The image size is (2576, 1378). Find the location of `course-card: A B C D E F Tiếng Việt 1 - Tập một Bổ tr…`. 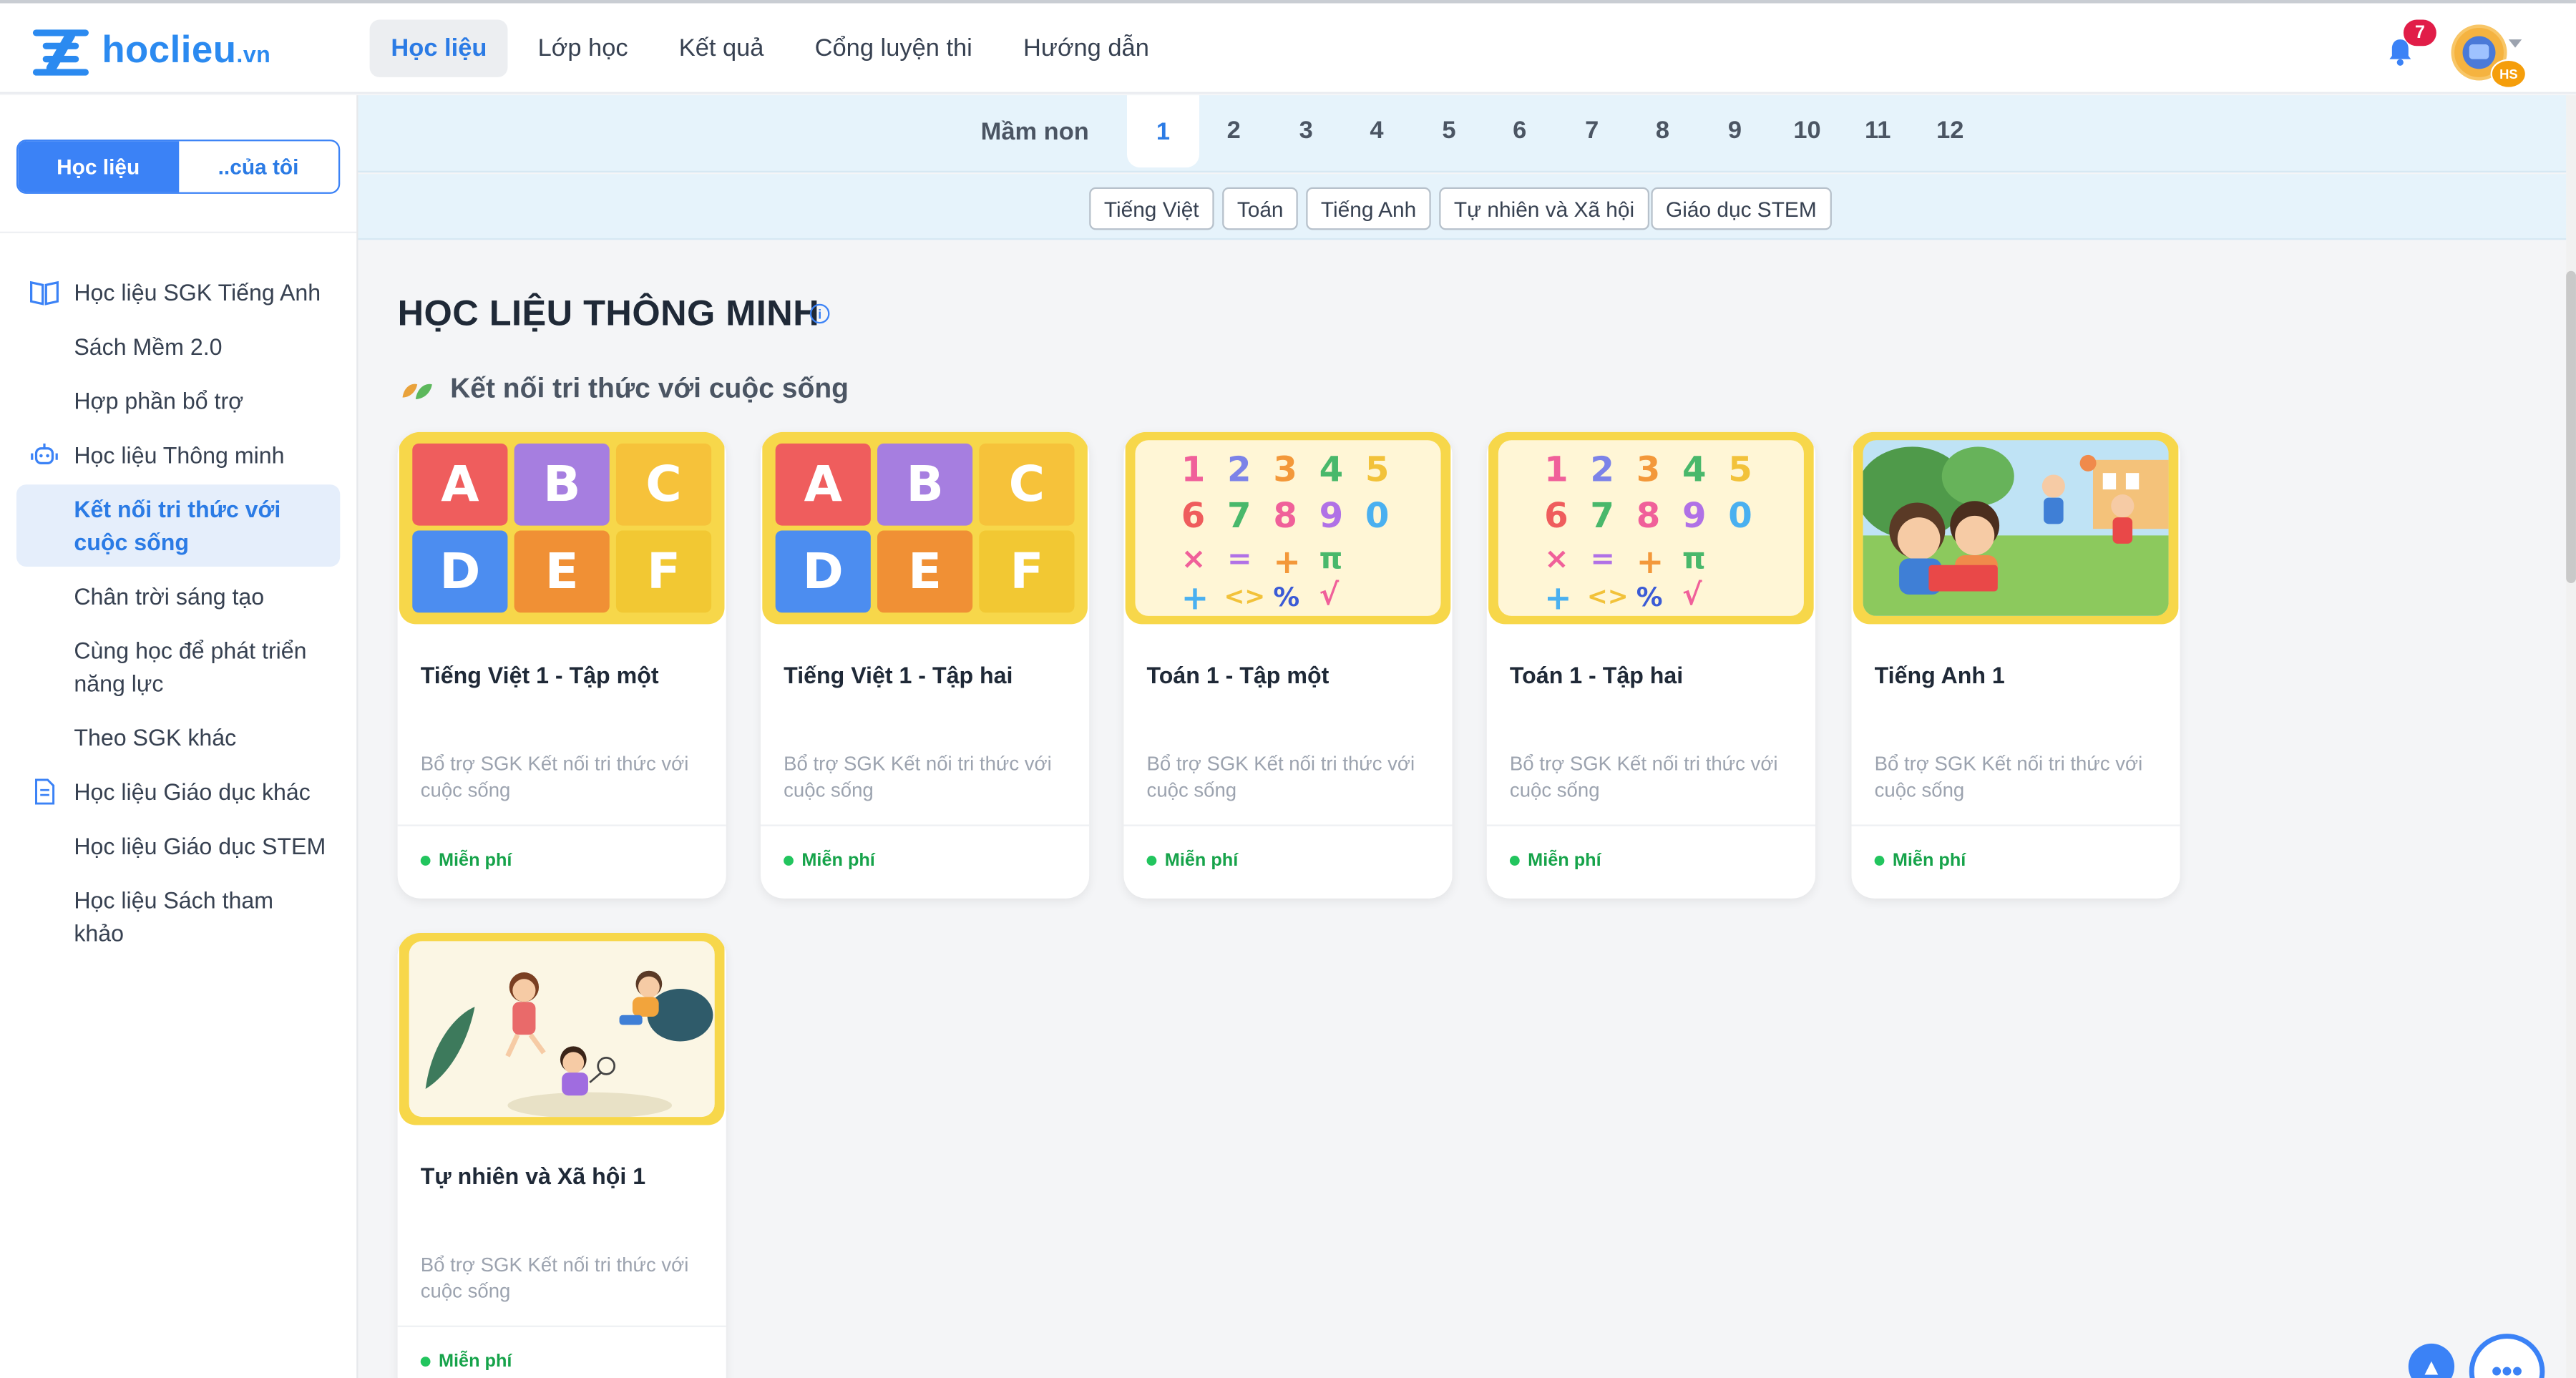

course-card: A B C D E F Tiếng Việt 1 - Tập một Bổ tr… is located at coordinates (561, 665).